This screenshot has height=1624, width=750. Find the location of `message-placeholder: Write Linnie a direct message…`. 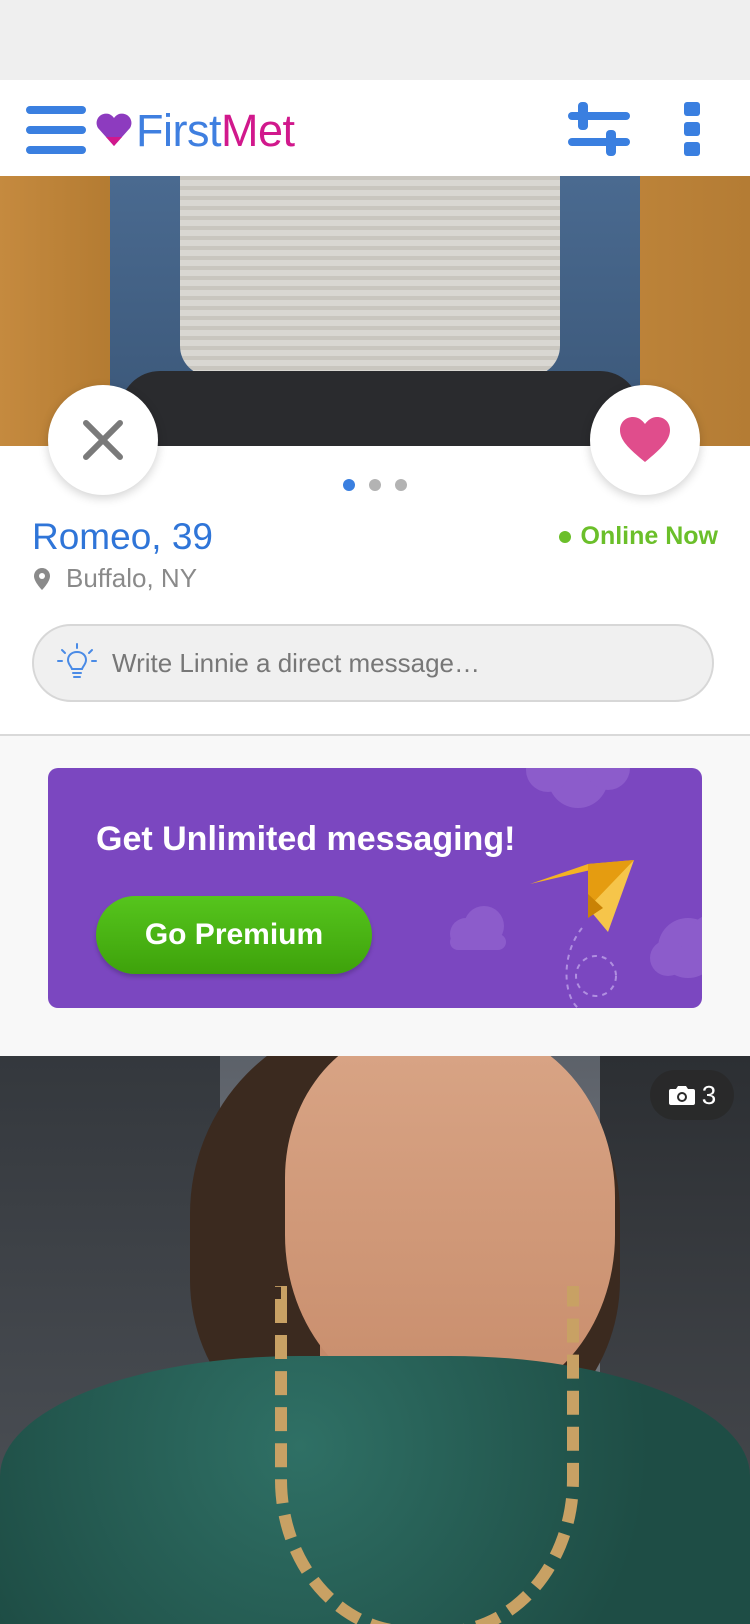

message-placeholder: Write Linnie a direct message… is located at coordinates (296, 662).